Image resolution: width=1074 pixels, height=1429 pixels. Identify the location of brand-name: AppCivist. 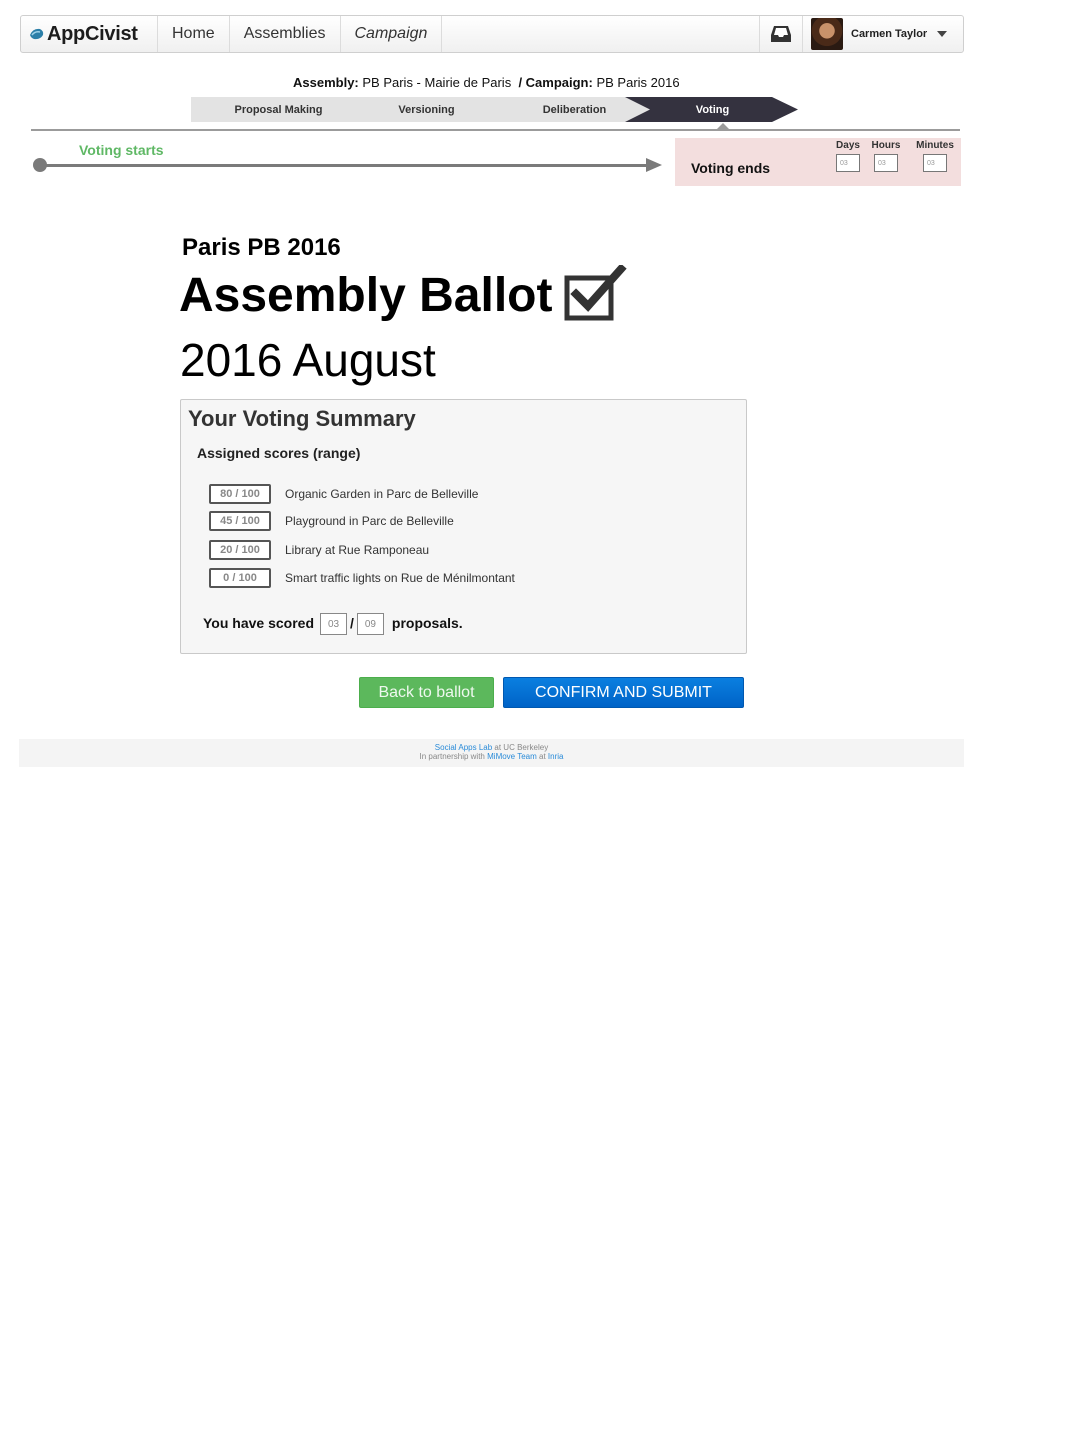
(92, 33).